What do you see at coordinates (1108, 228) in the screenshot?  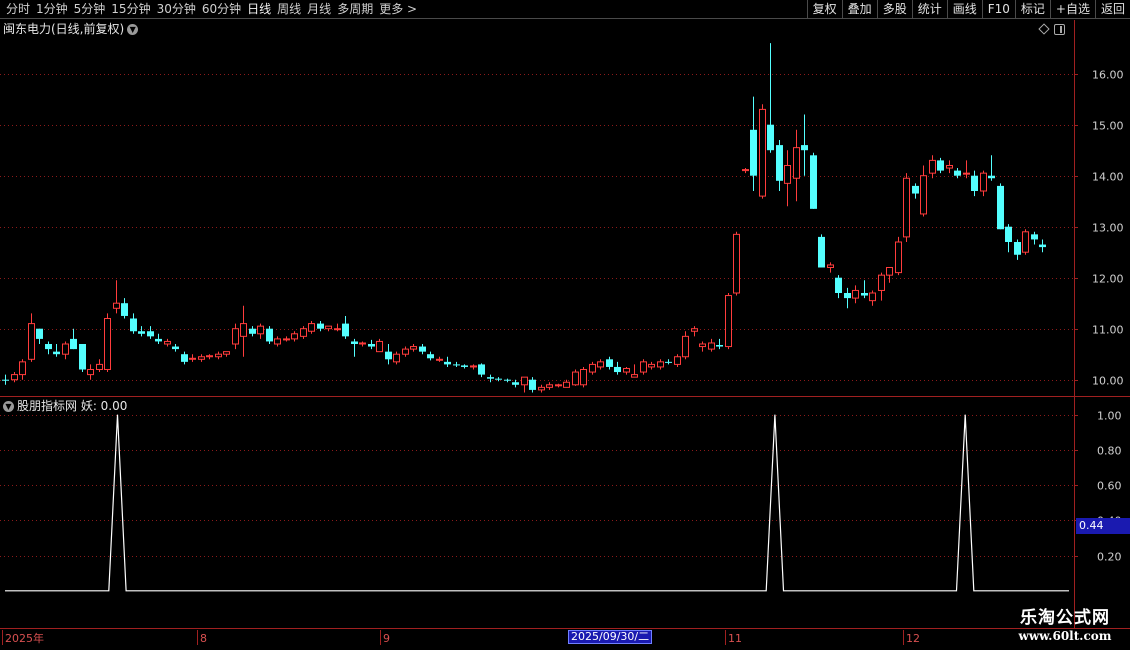 I see `price-tick-label: 13.00` at bounding box center [1108, 228].